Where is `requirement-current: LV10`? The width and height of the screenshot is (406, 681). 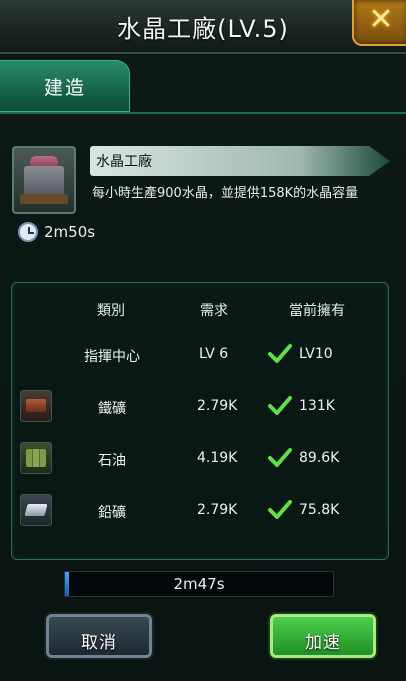 requirement-current: LV10 is located at coordinates (316, 354).